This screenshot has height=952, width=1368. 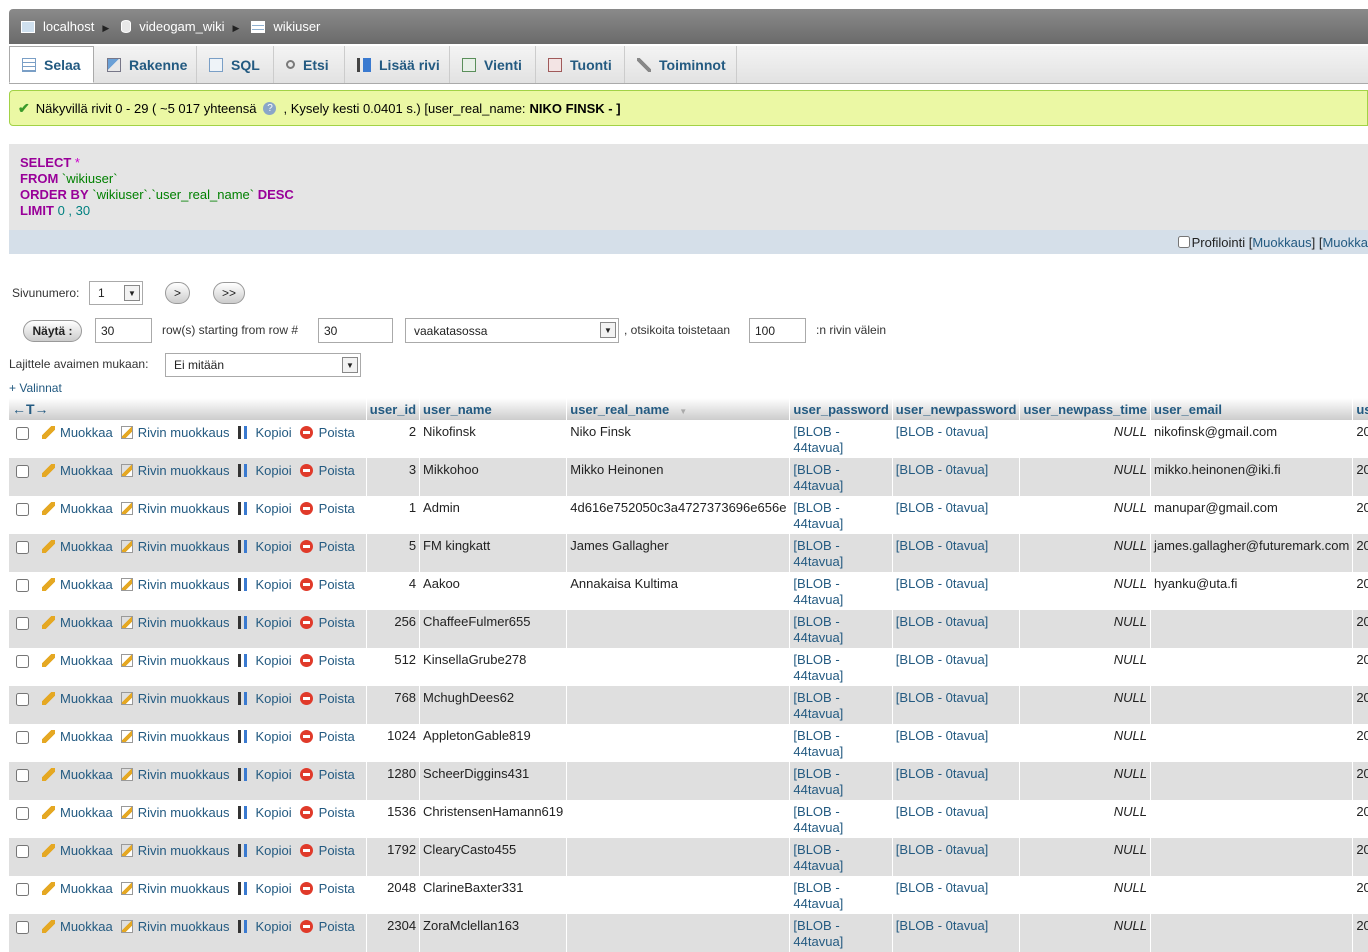 I want to click on cell-user-email: mikko.heinonen@iki.fi, so click(x=1252, y=477).